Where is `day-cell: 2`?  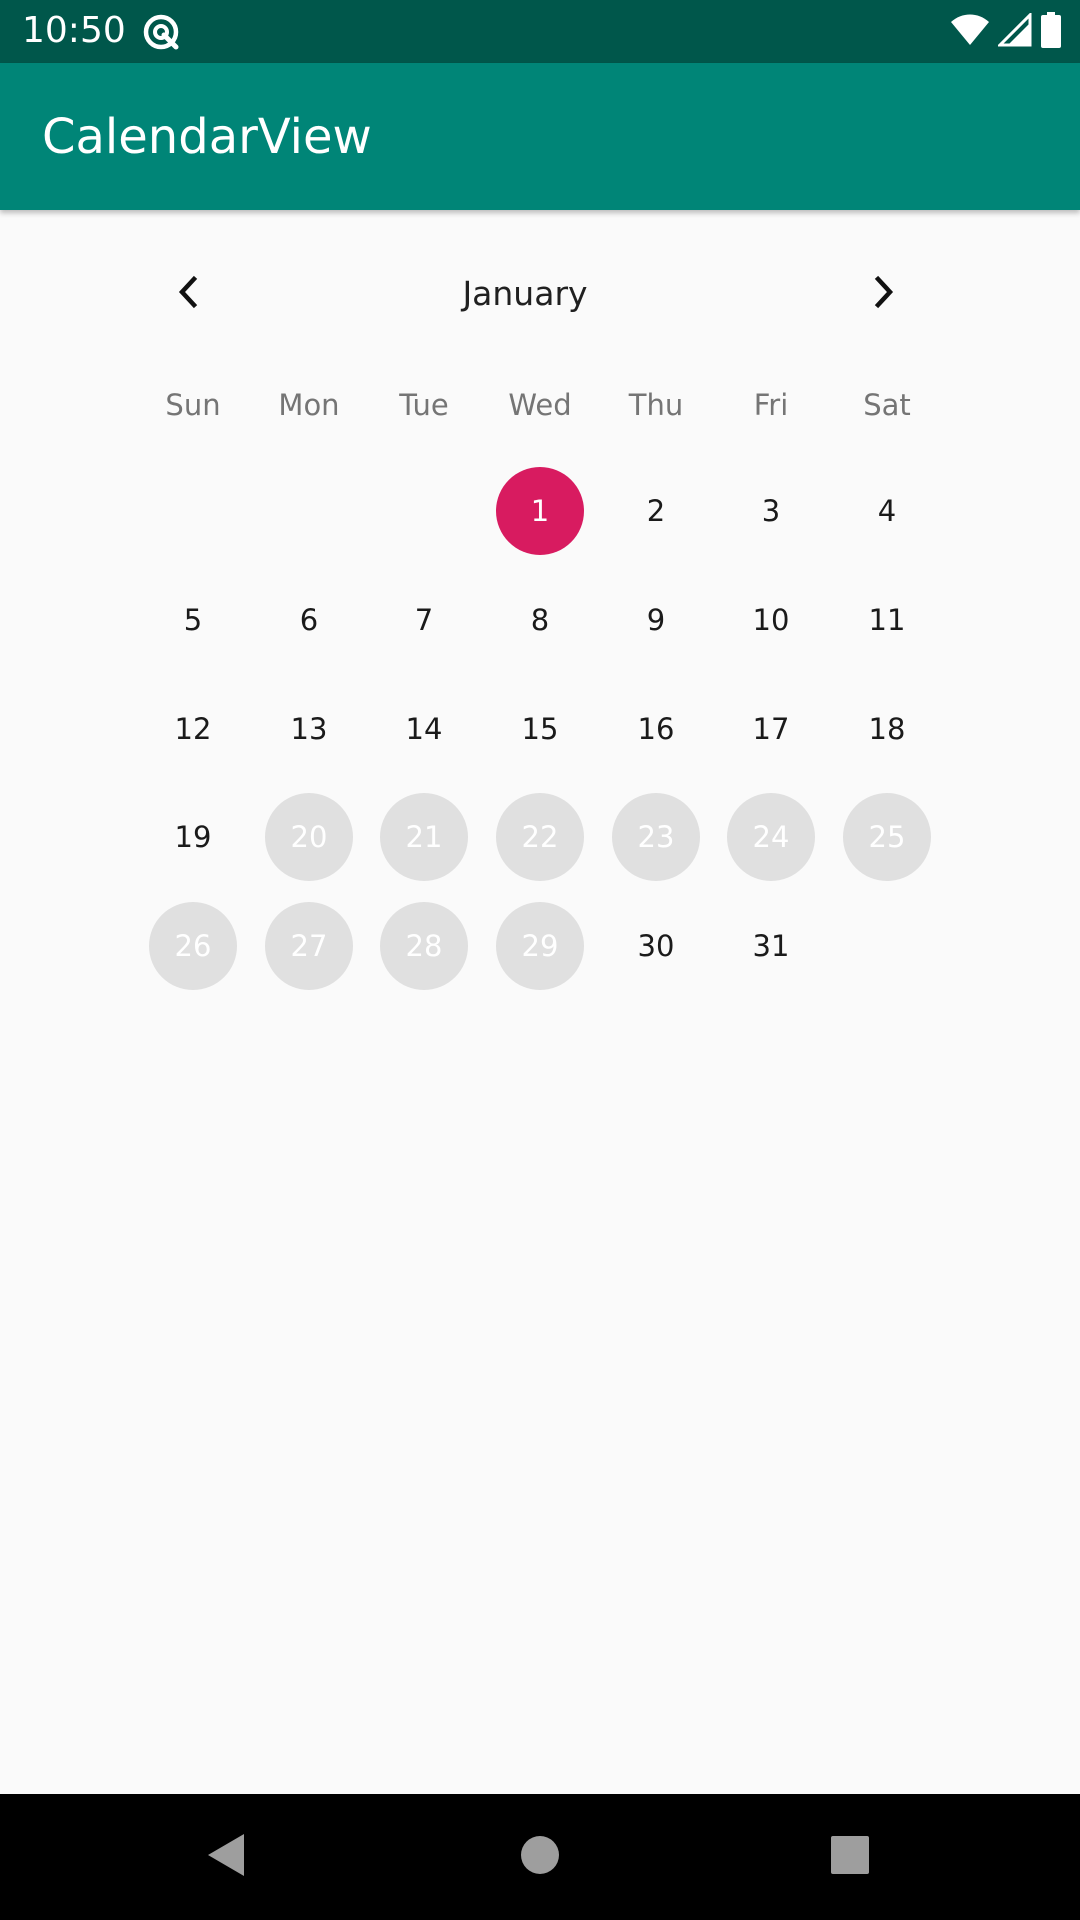
day-cell: 2 is located at coordinates (656, 511).